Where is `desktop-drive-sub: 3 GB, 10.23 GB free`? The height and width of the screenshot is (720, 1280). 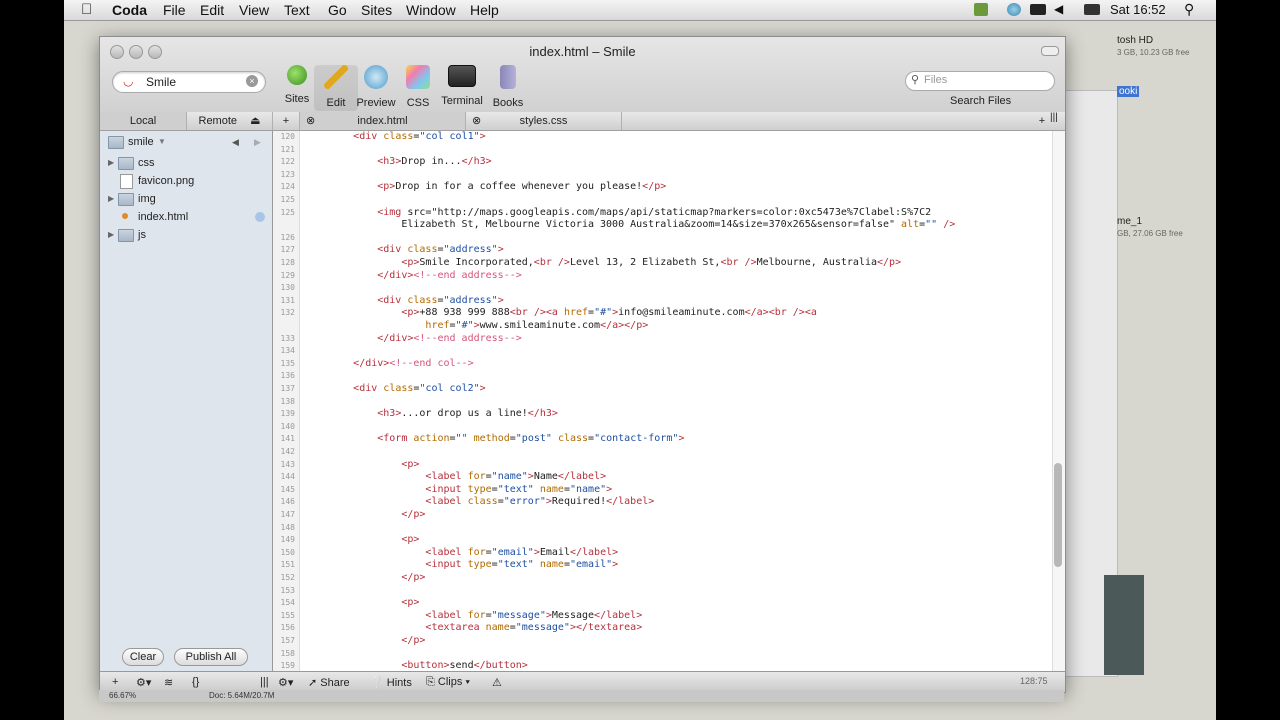 desktop-drive-sub: 3 GB, 10.23 GB free is located at coordinates (1153, 52).